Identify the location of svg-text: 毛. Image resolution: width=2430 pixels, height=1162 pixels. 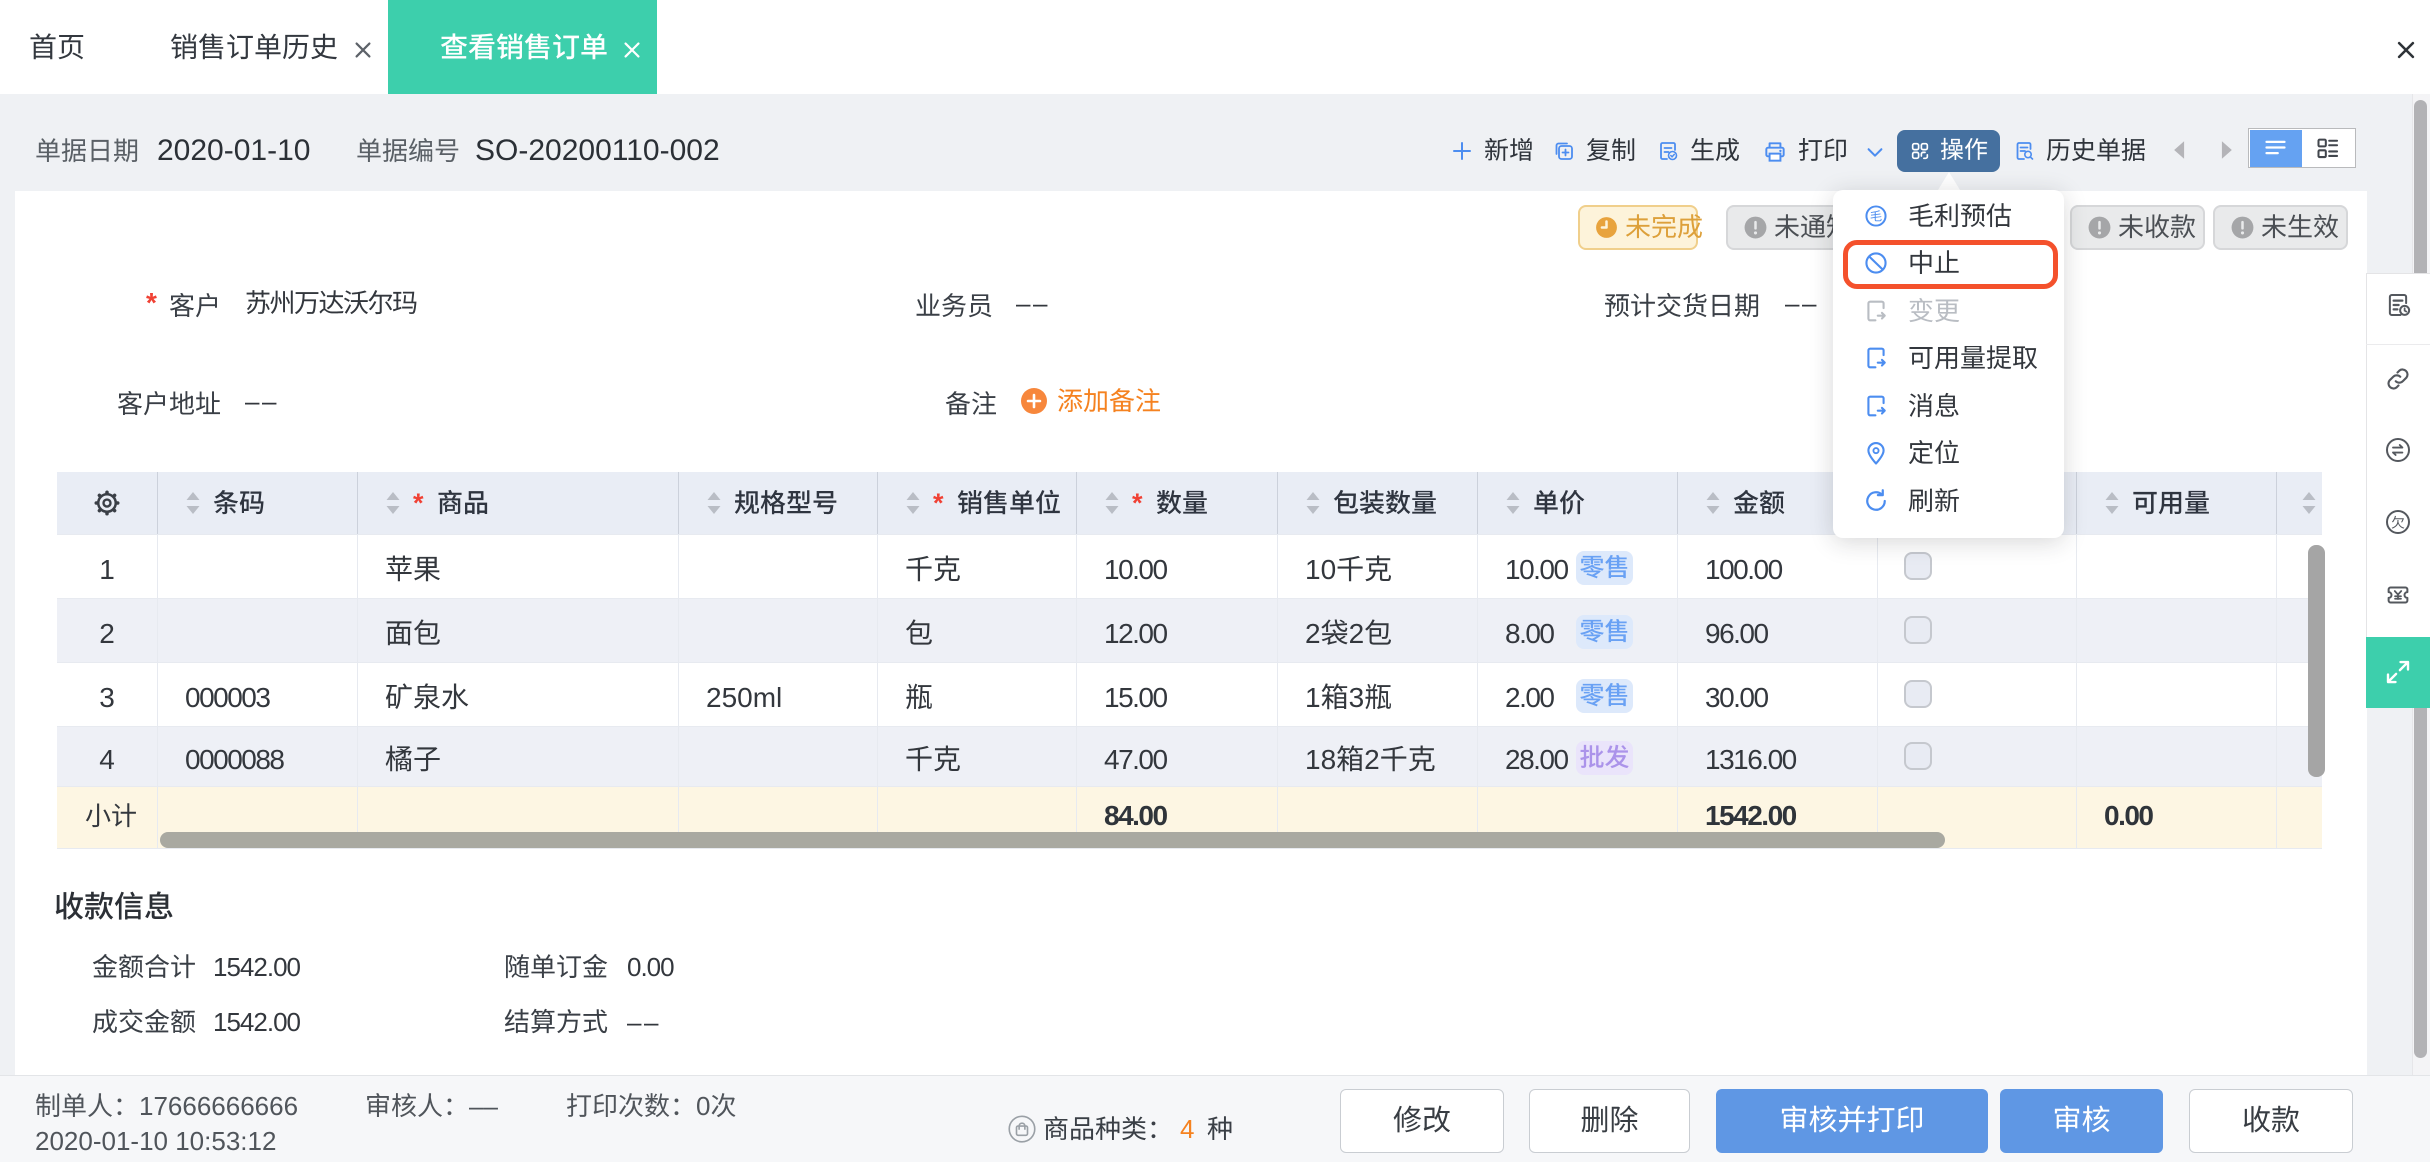
(1876, 215).